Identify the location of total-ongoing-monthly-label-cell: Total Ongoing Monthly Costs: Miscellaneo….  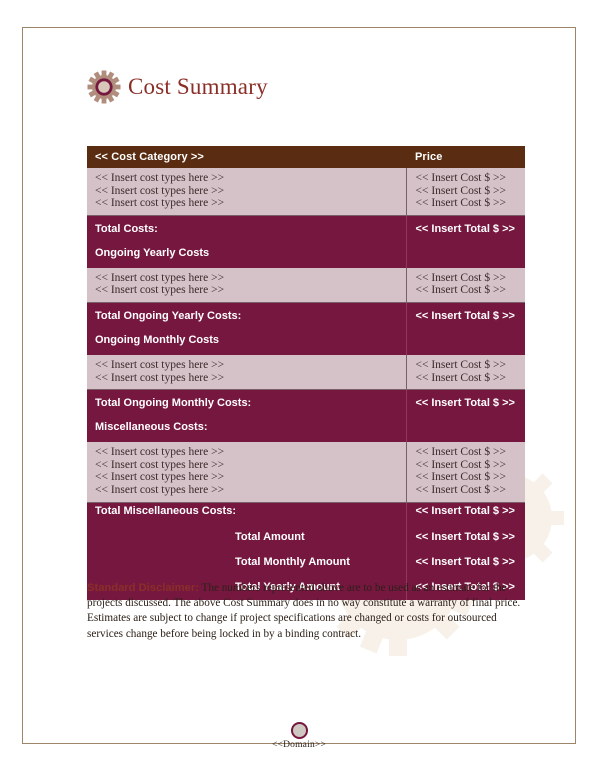
(246, 416).